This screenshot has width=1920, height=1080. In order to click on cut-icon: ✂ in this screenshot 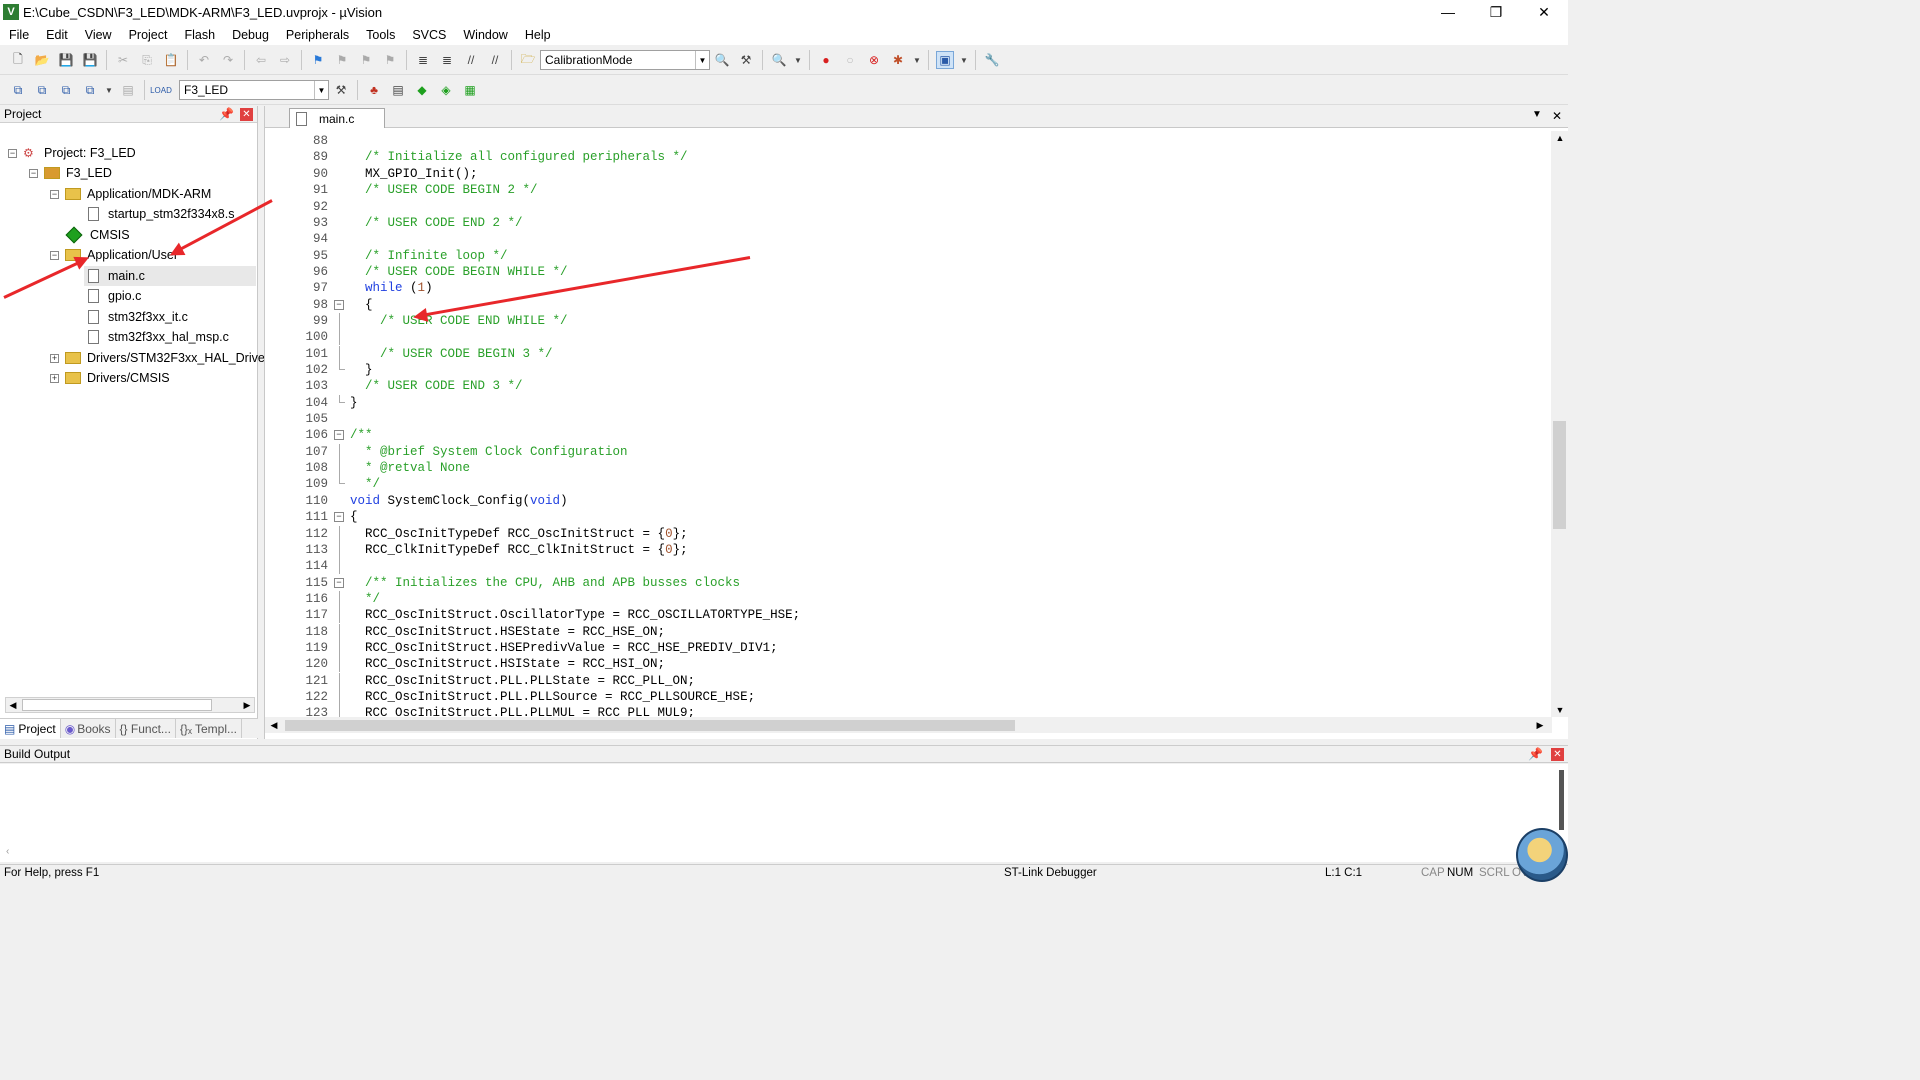, I will do `click(123, 60)`.